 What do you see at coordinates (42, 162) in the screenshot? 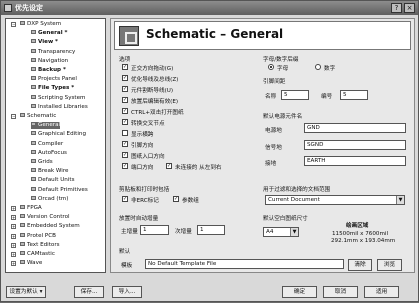
I see `tree-item-15: Grids` at bounding box center [42, 162].